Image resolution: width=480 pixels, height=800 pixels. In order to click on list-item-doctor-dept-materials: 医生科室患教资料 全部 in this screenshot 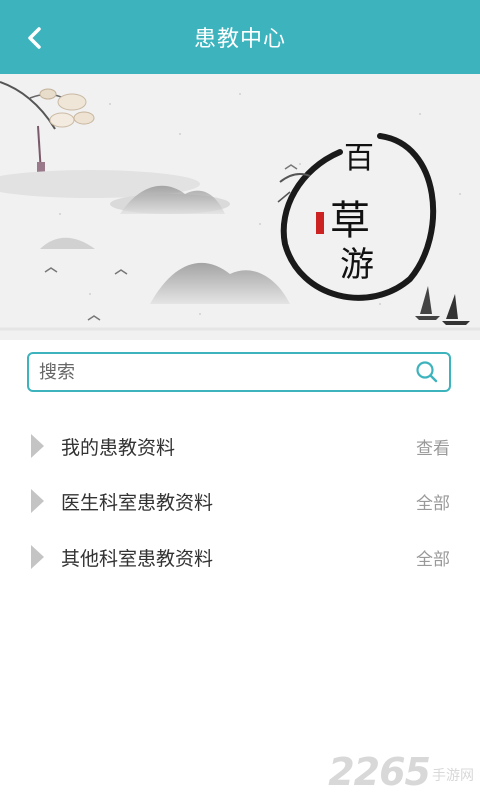, I will do `click(240, 501)`.